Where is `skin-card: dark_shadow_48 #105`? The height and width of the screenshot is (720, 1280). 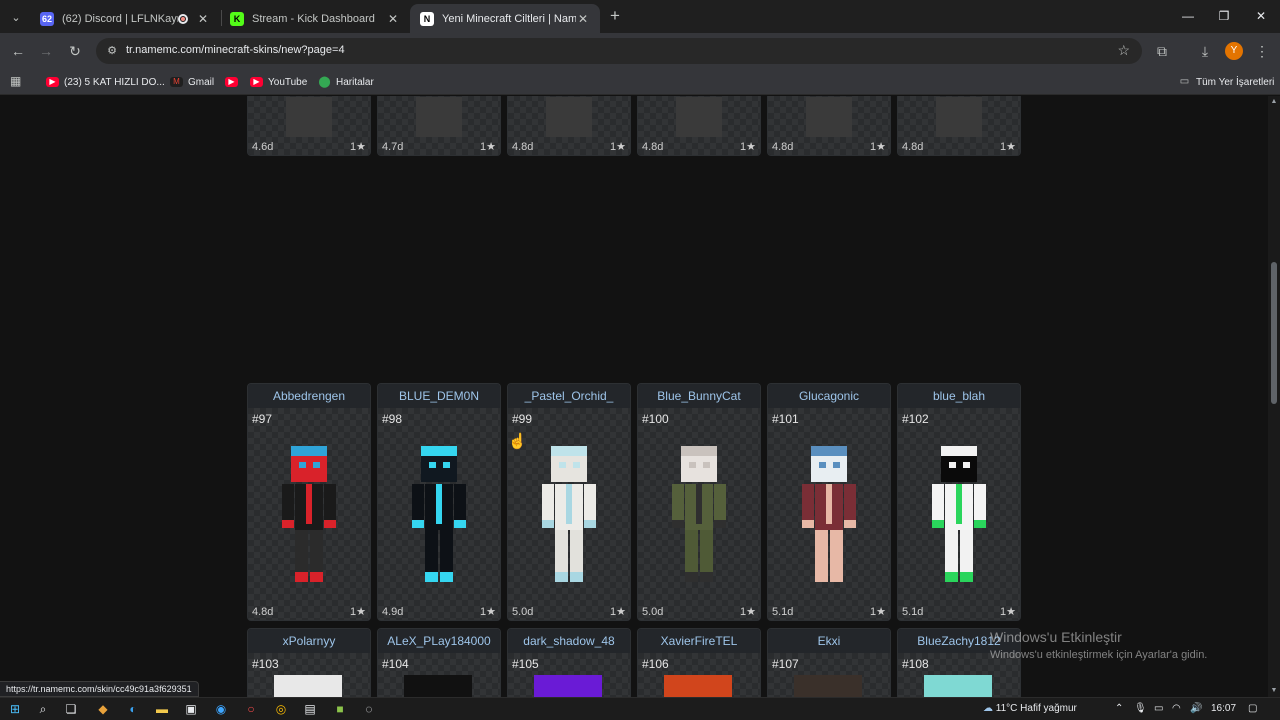
skin-card: dark_shadow_48 #105 is located at coordinates (569, 662).